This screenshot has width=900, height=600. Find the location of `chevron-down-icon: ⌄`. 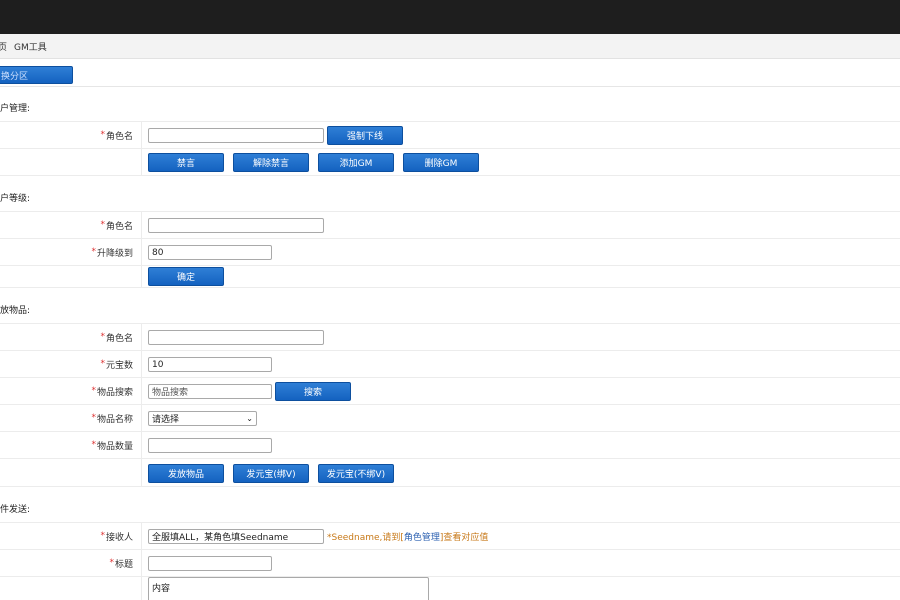

chevron-down-icon: ⌄ is located at coordinates (249, 418).